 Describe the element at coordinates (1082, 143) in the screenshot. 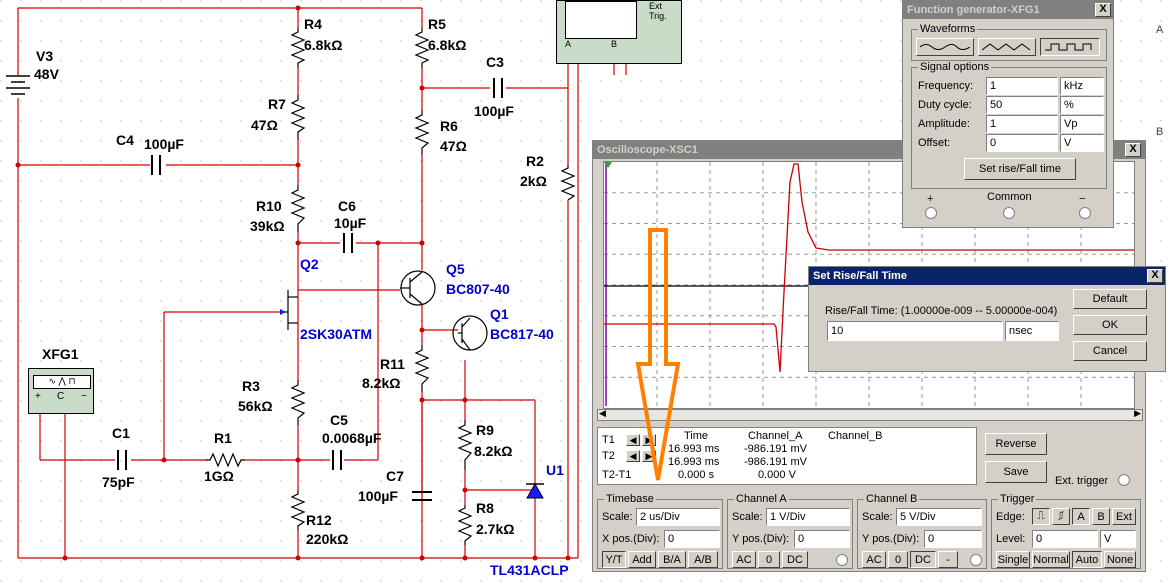

I see `offset-unit: V` at that location.